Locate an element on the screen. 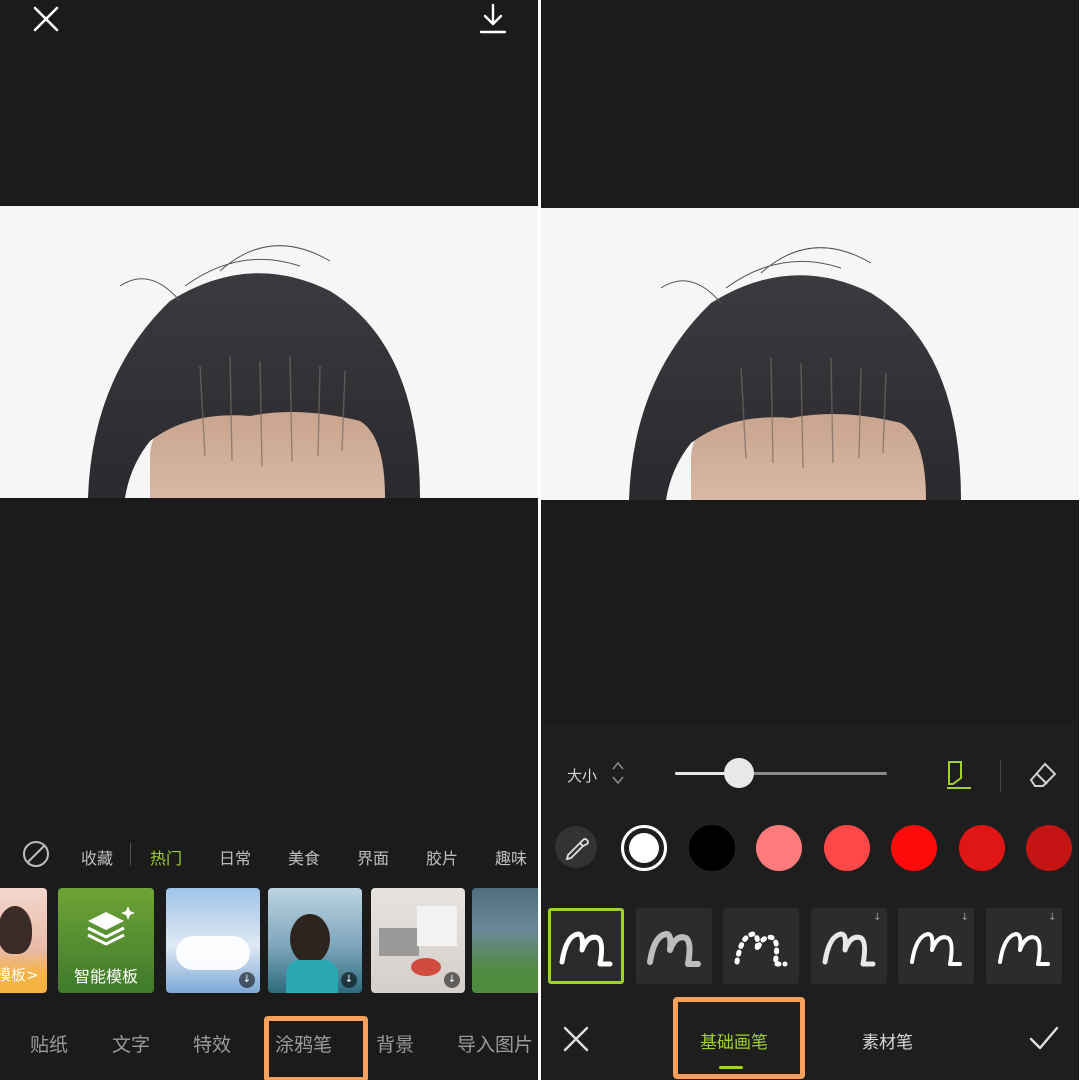 The image size is (1080, 1080). template-thumbnails: 模板> 智能模板 ↓ ↓ ↓ is located at coordinates (269, 940).